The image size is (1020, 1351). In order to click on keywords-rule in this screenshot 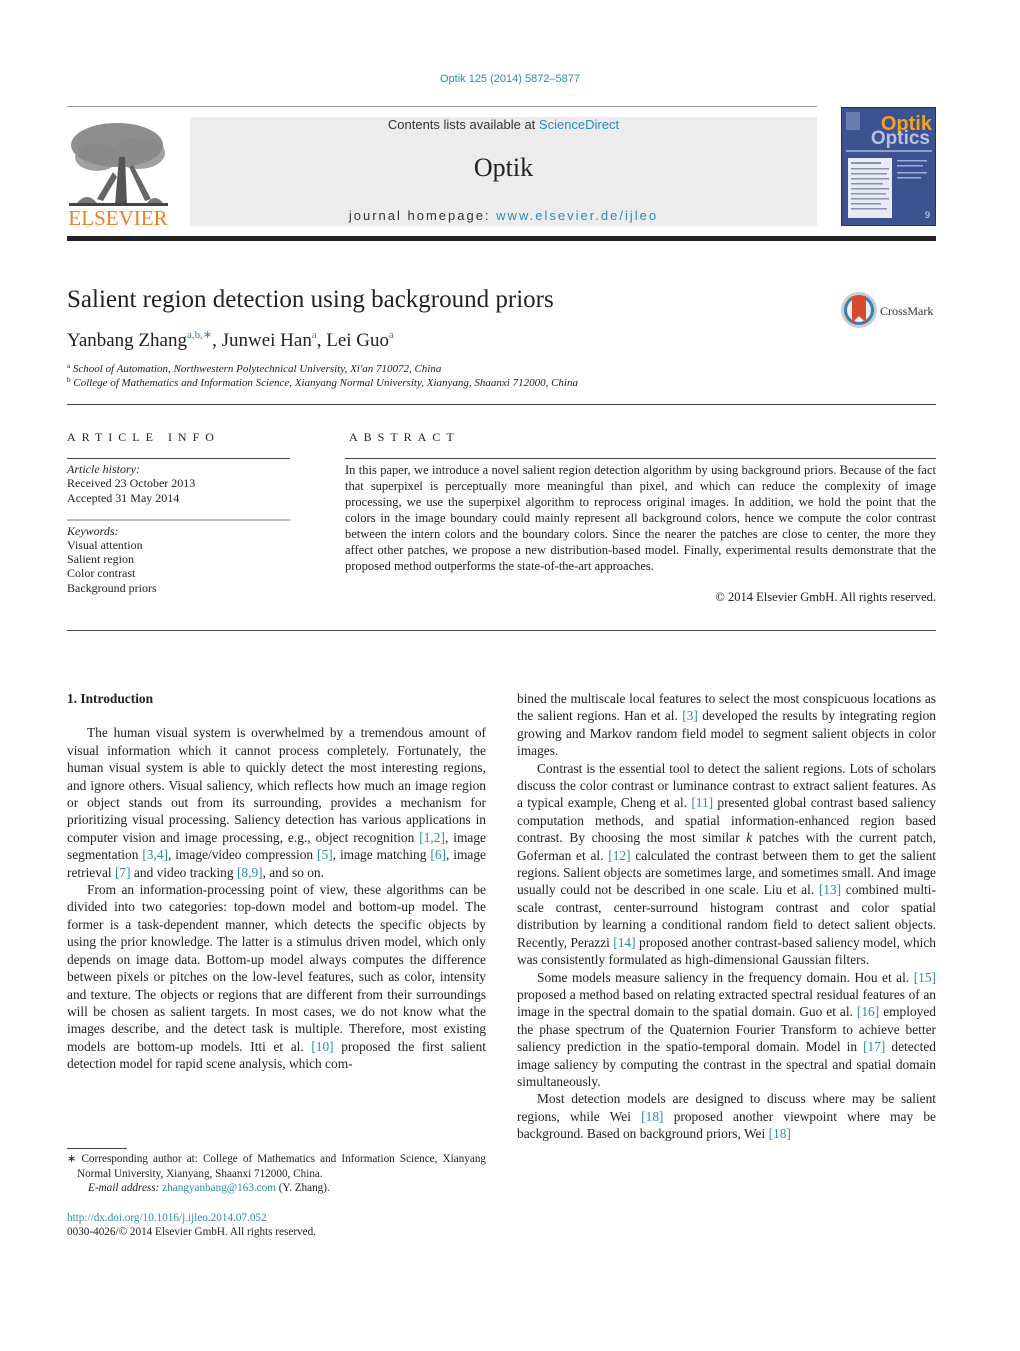, I will do `click(178, 520)`.